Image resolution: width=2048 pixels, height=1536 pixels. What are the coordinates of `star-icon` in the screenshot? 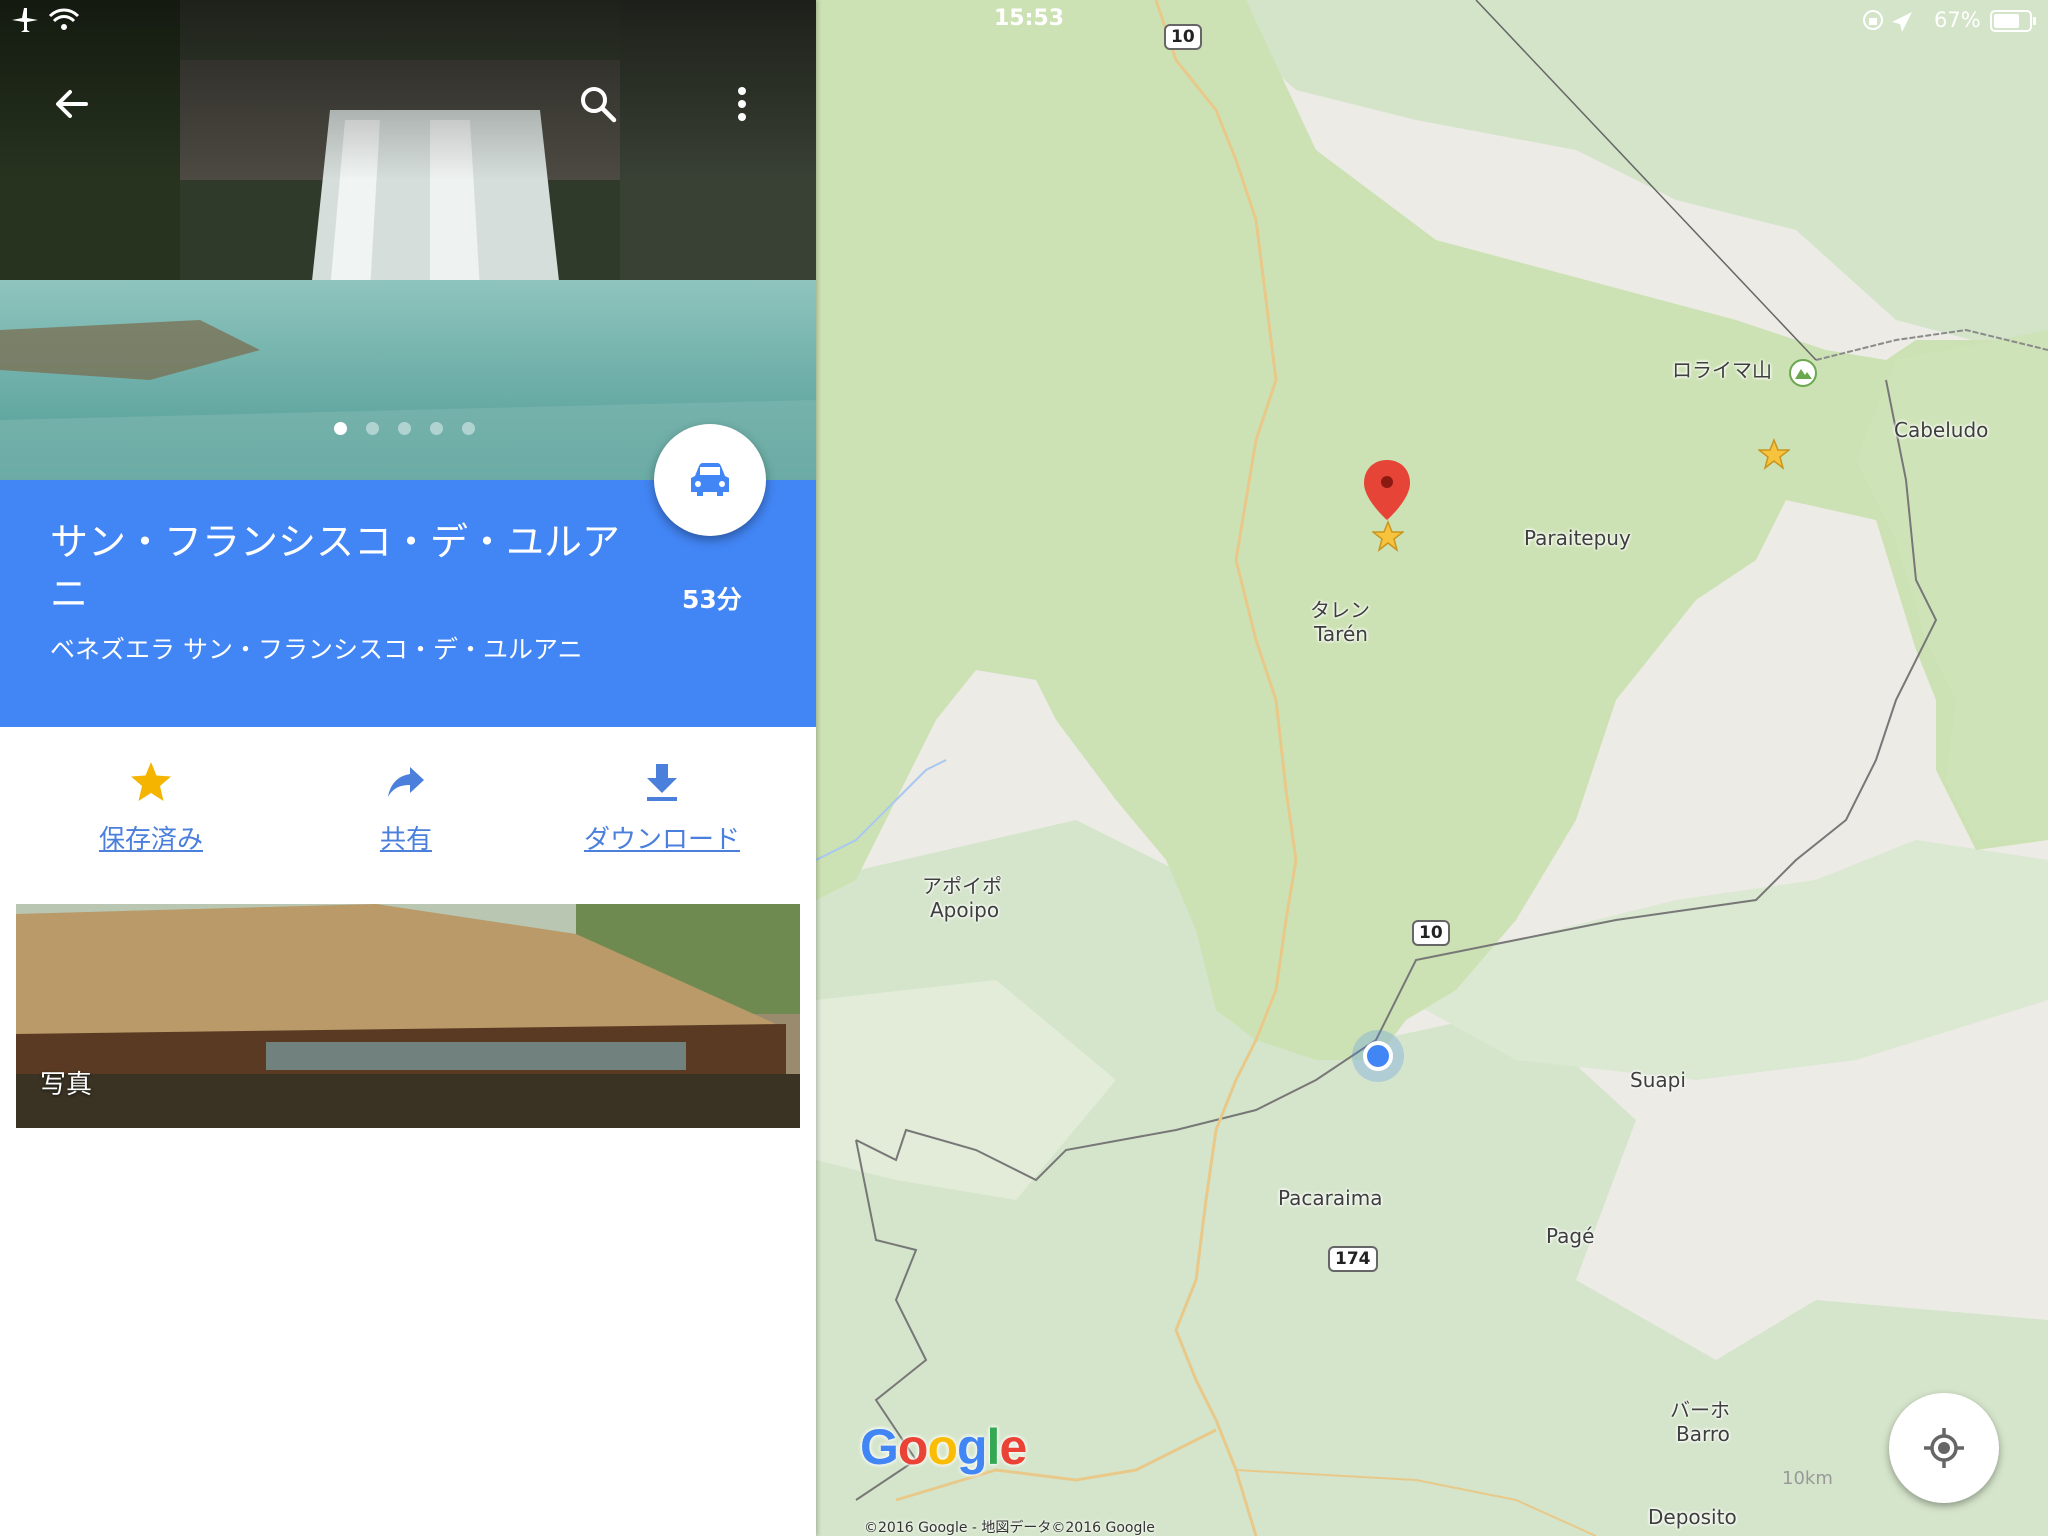 It's located at (151, 781).